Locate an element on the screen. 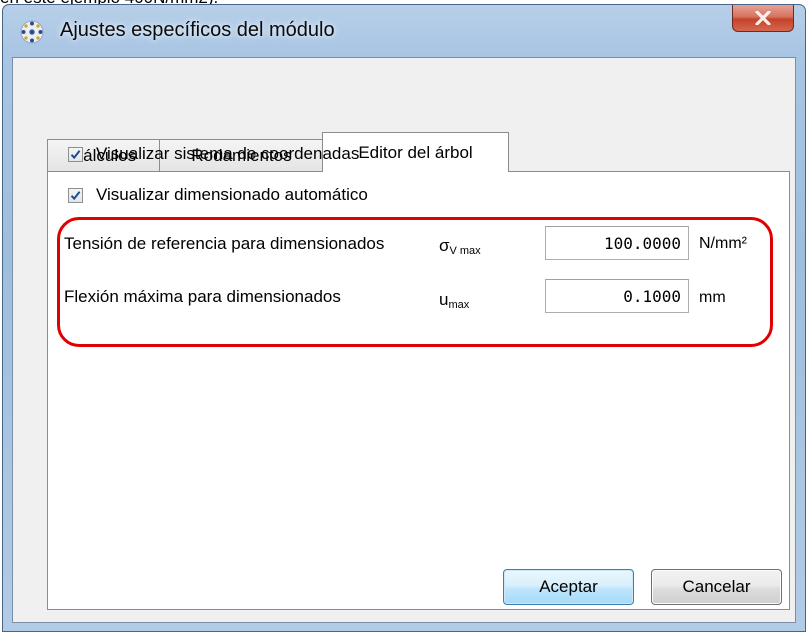  auto-dimensioning-label: Visualizar dimensionado automático is located at coordinates (232, 194).